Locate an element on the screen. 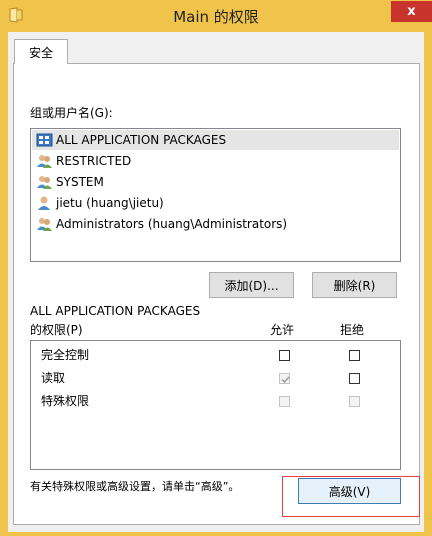 The width and height of the screenshot is (432, 536). user-name: SYSTEM is located at coordinates (80, 182).